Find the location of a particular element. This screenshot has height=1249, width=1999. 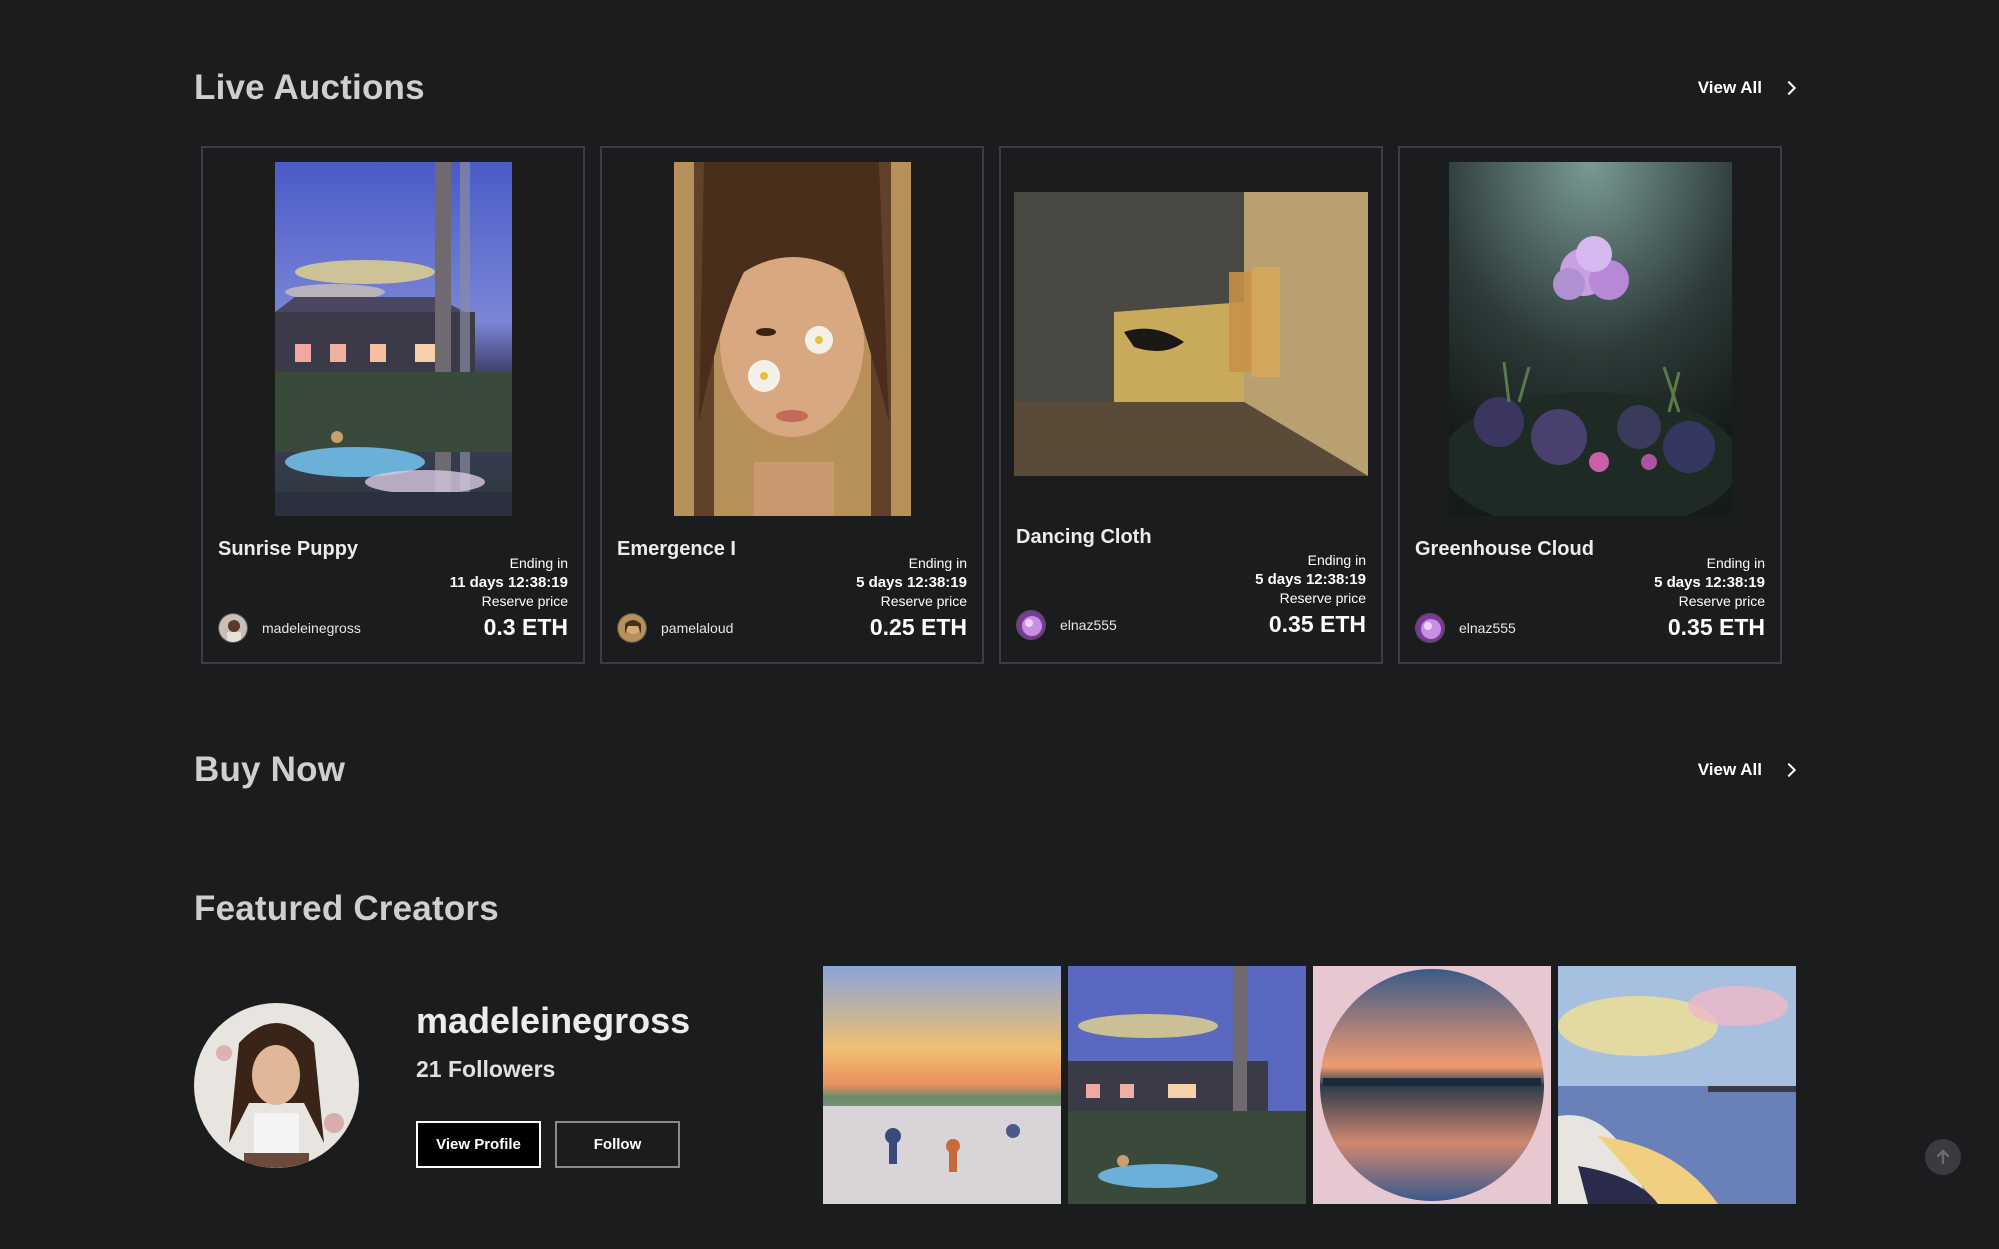

card-creator: pamelaloud is located at coordinates (675, 628).